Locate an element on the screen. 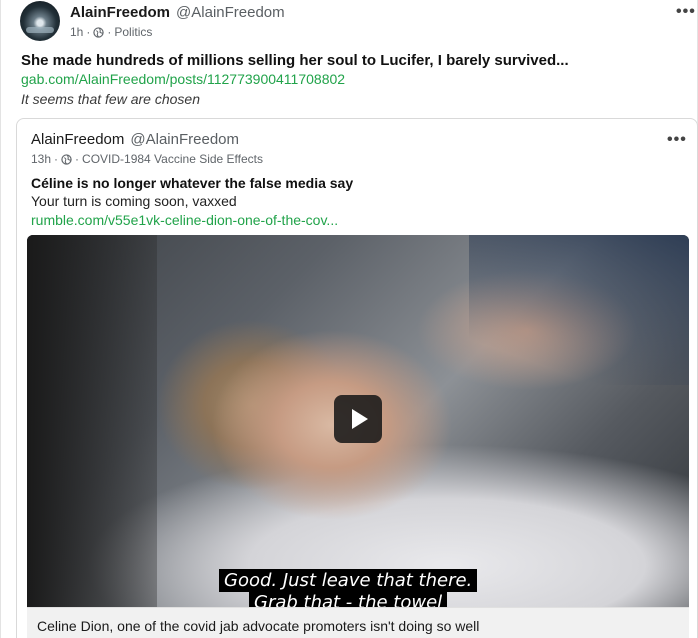  post-subtext: It seems that few are chosen is located at coordinates (110, 99).